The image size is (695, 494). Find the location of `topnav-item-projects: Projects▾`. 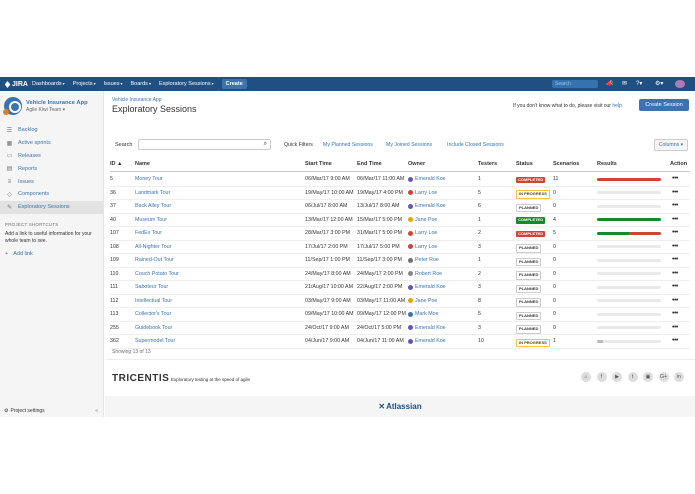

topnav-item-projects: Projects▾ is located at coordinates (84, 84).